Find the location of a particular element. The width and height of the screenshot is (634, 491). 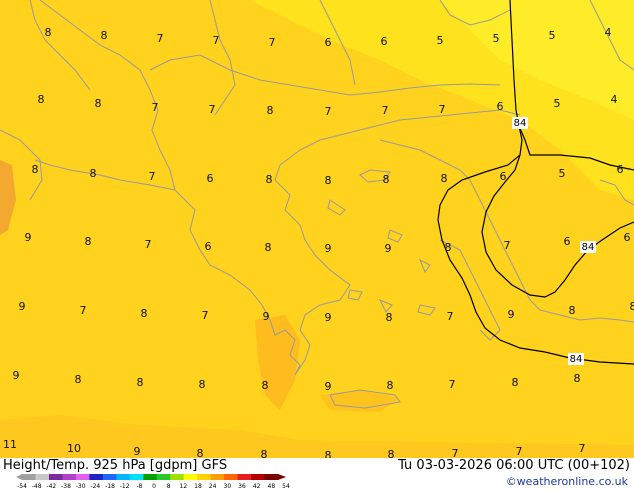

map-title: Height/Temp. 925 hPa [gdpm] GFS is located at coordinates (115, 465).